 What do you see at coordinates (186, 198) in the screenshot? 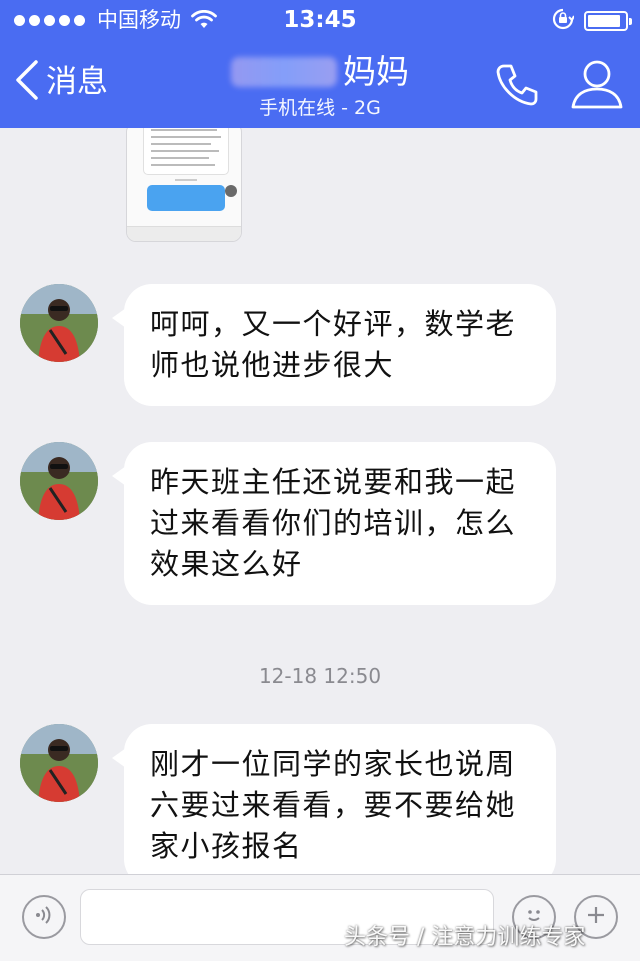
I see `thumbnail-blue-bubble` at bounding box center [186, 198].